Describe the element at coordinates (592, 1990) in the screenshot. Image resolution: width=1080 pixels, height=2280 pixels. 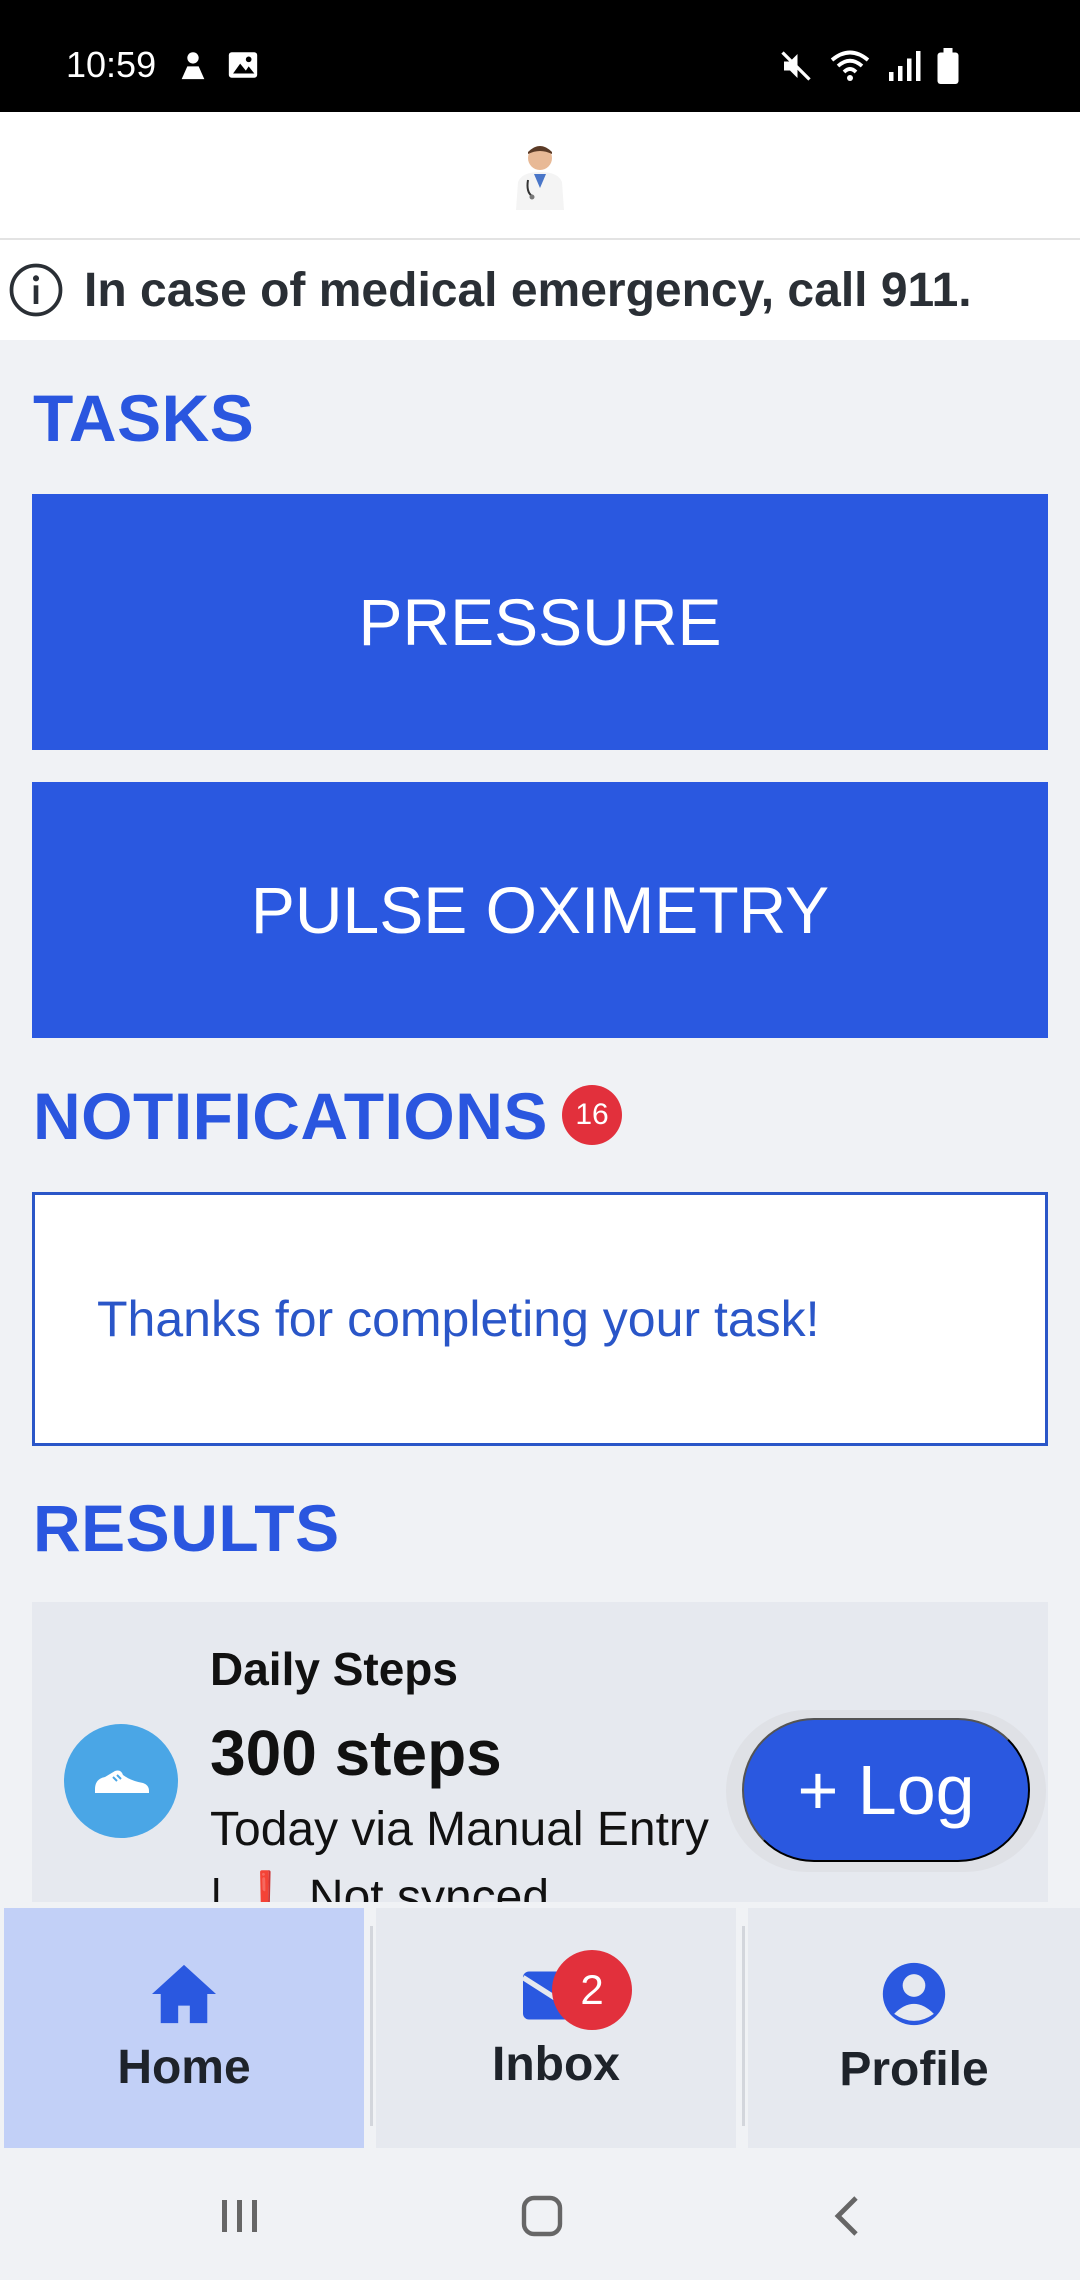
I see `inbox-count-badge: 2` at that location.